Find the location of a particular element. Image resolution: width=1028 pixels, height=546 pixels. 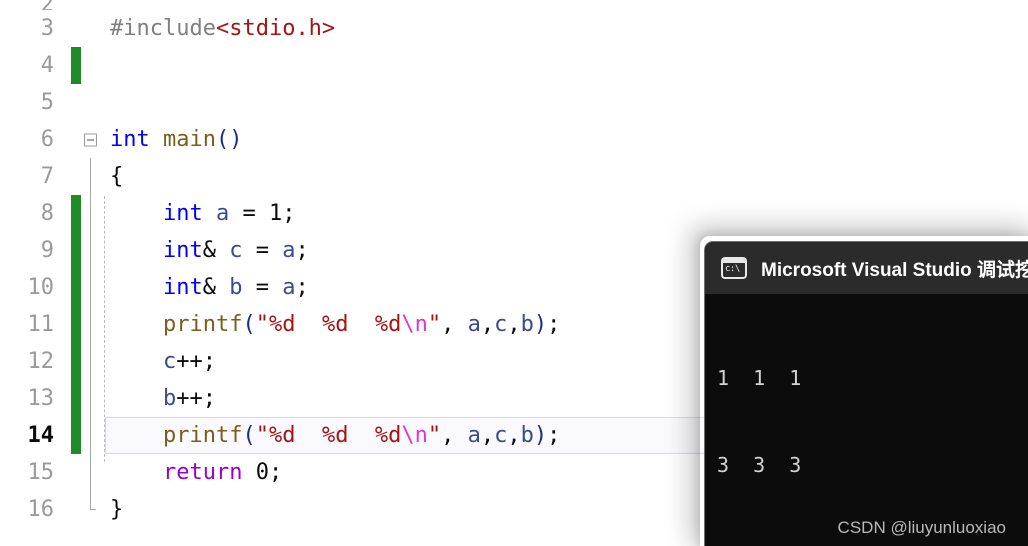

line-number: 9 is located at coordinates (47, 250).